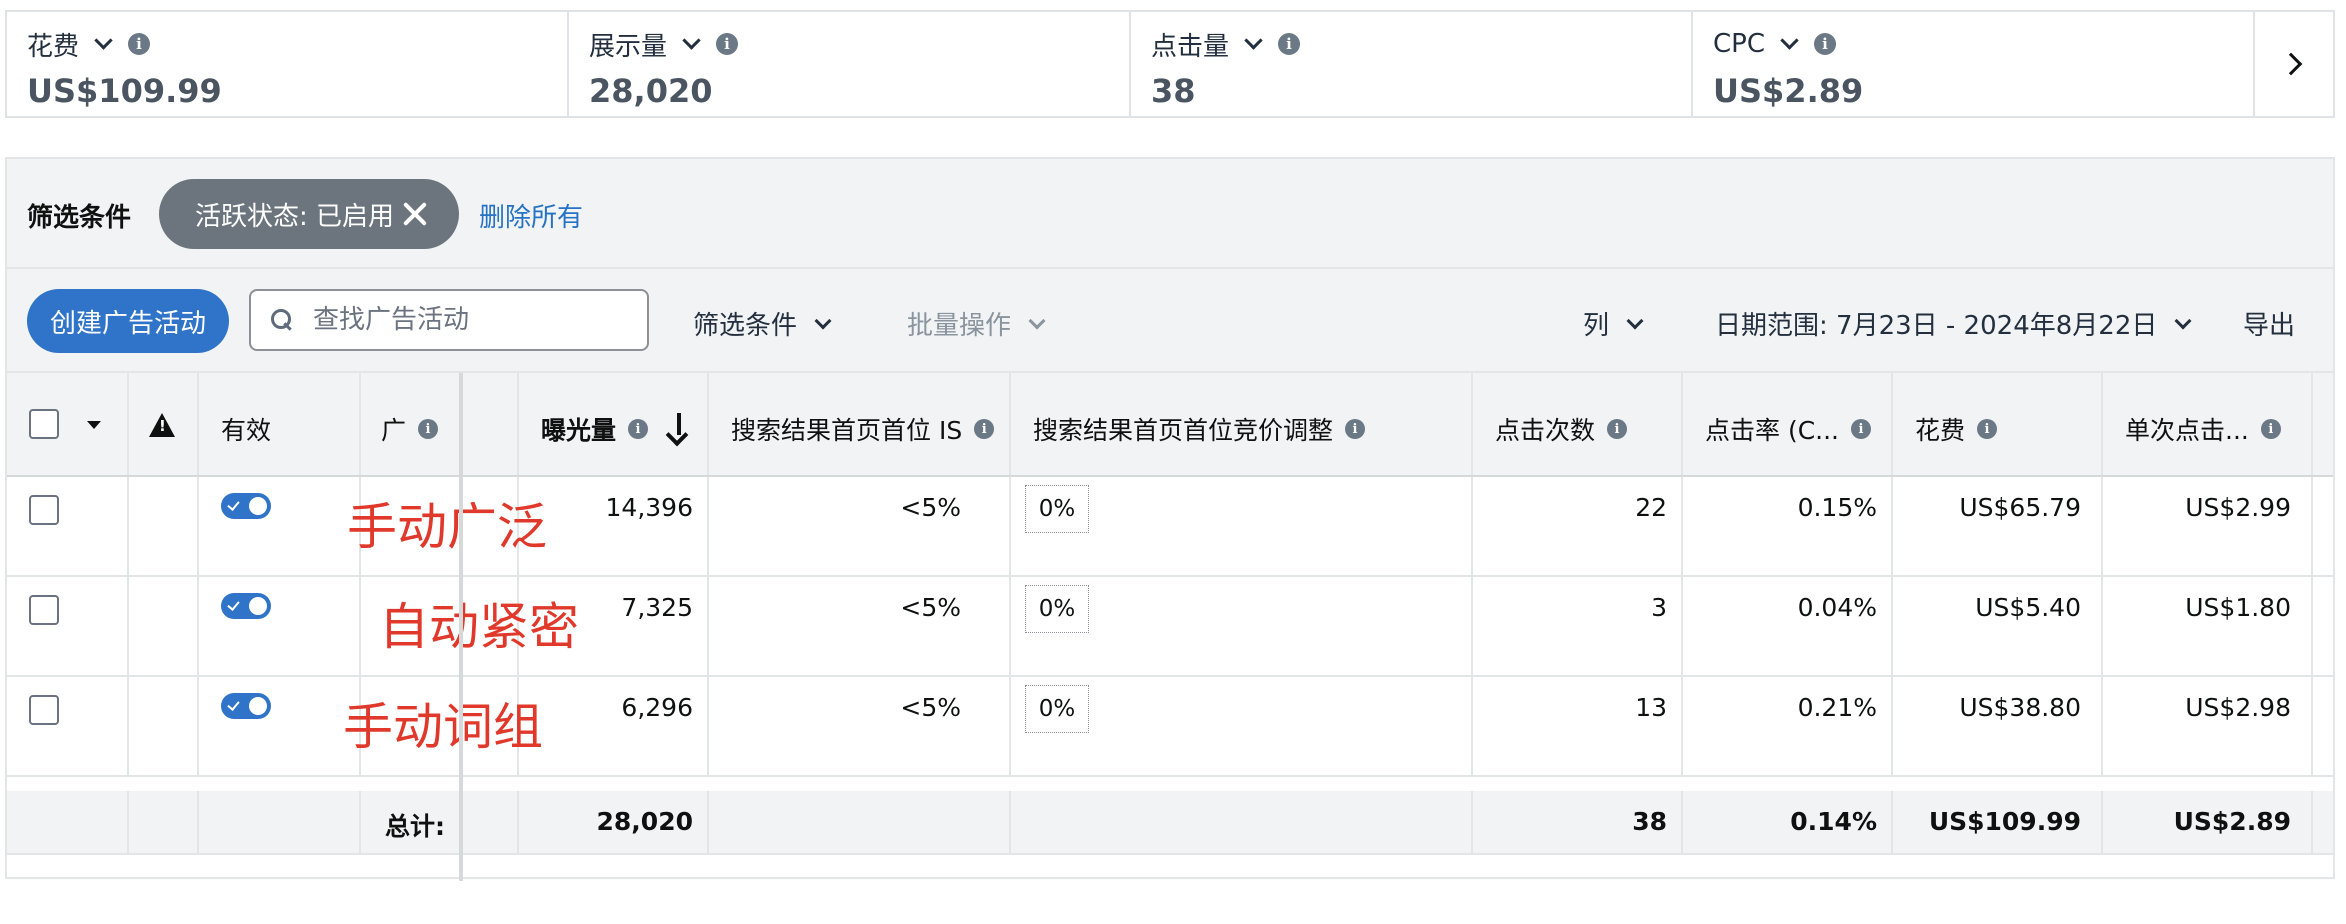 This screenshot has width=2346, height=924. I want to click on close-icon, so click(415, 214).